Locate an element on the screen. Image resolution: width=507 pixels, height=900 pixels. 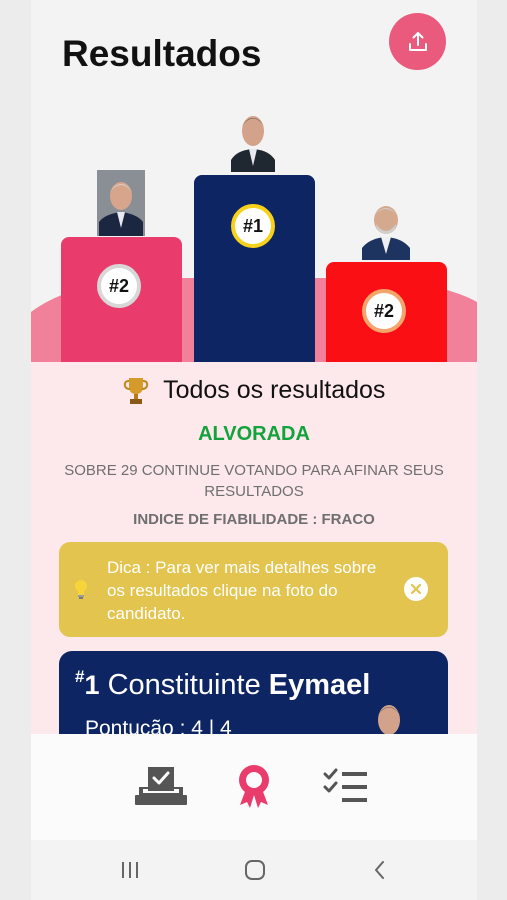
results-heading-label: Todos os resultados is located at coordinates (274, 390).